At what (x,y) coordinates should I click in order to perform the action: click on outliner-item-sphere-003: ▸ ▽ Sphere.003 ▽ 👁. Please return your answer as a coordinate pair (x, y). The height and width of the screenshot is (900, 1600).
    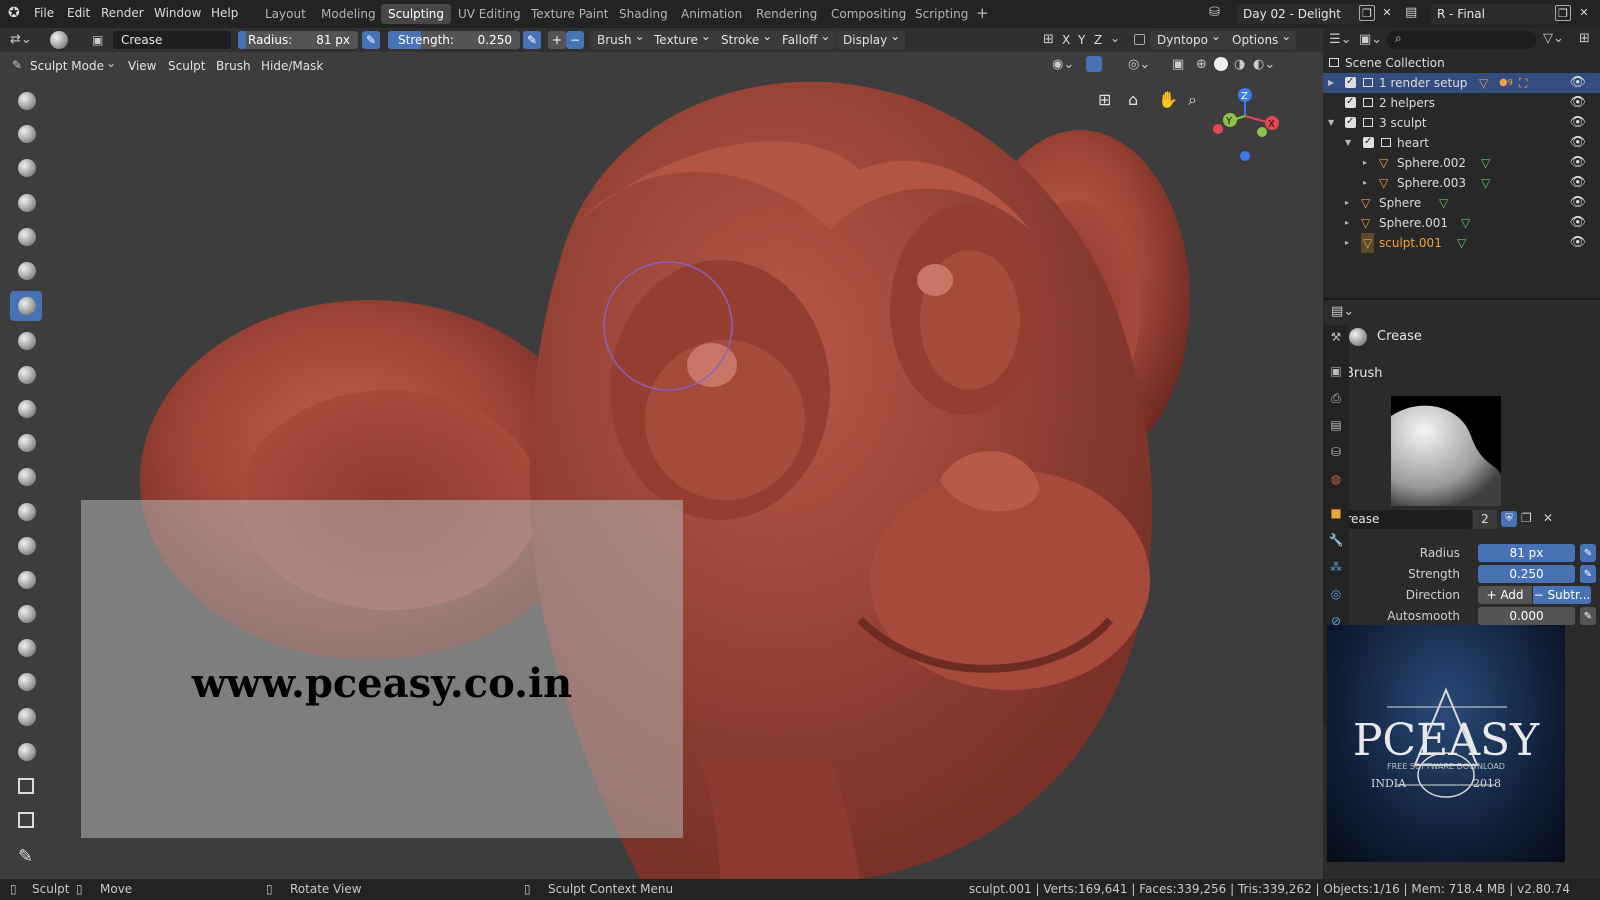
    Looking at the image, I should click on (1461, 183).